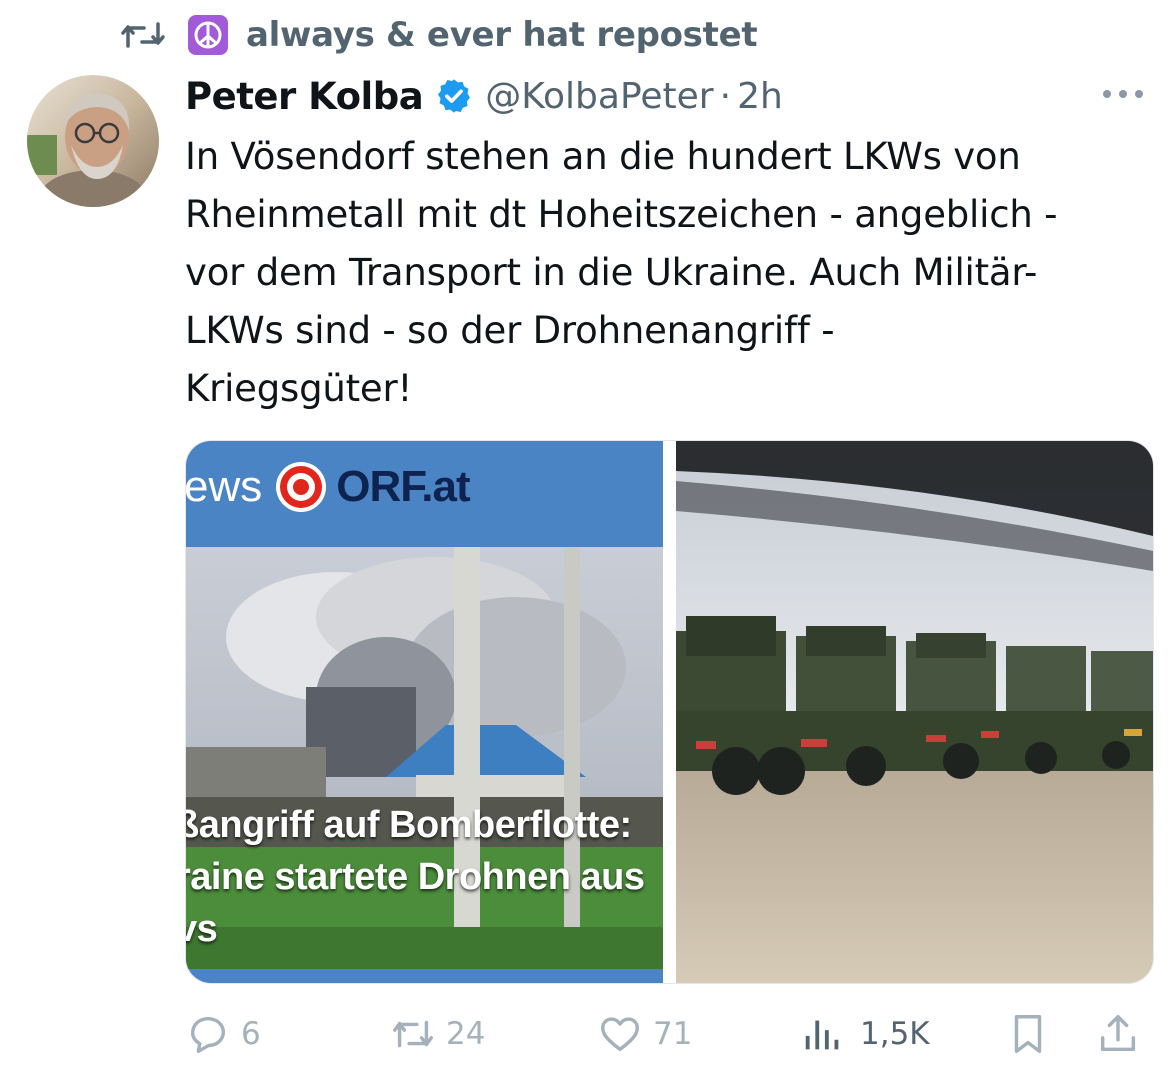 Image resolution: width=1170 pixels, height=1074 pixels. I want to click on bookmark-button, so click(1028, 1034).